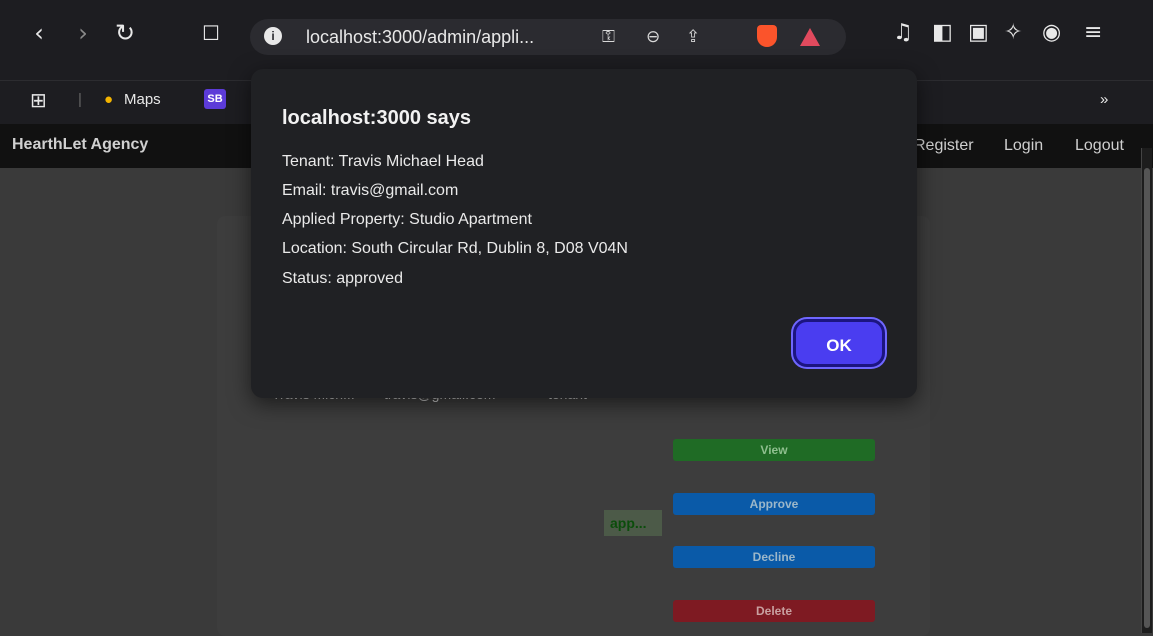 The width and height of the screenshot is (1153, 636). What do you see at coordinates (942, 32) in the screenshot?
I see `sidebar-icon: ◧` at bounding box center [942, 32].